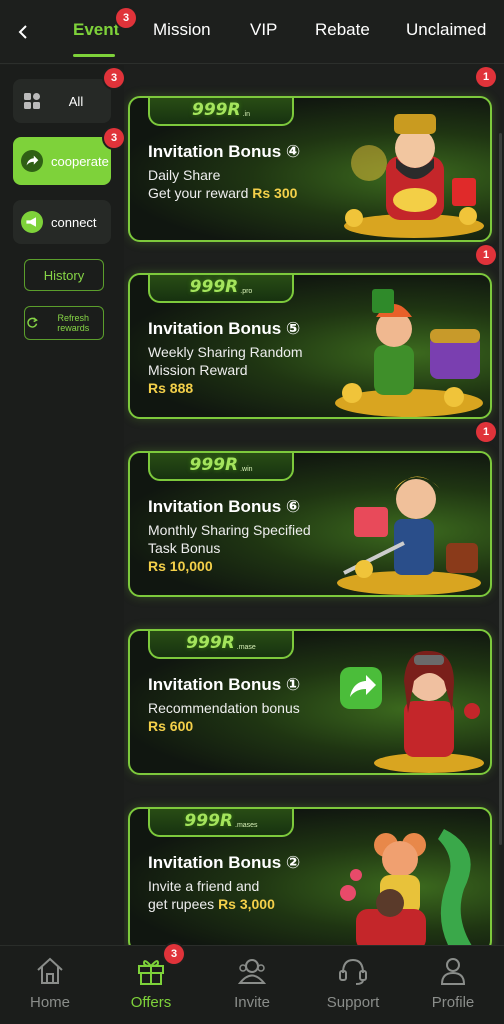 This screenshot has width=504, height=1024. I want to click on card-title: Invitation Bonus ⑤, so click(224, 328).